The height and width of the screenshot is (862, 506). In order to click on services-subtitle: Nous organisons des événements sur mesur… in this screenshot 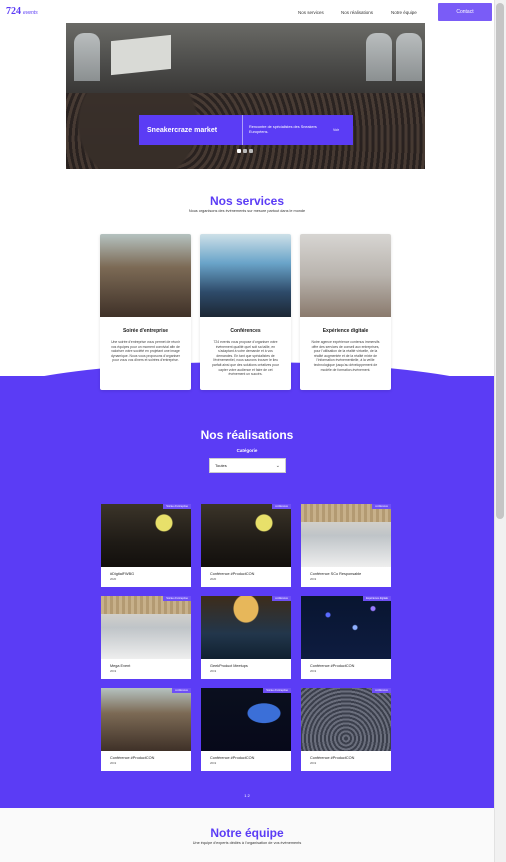, I will do `click(247, 211)`.